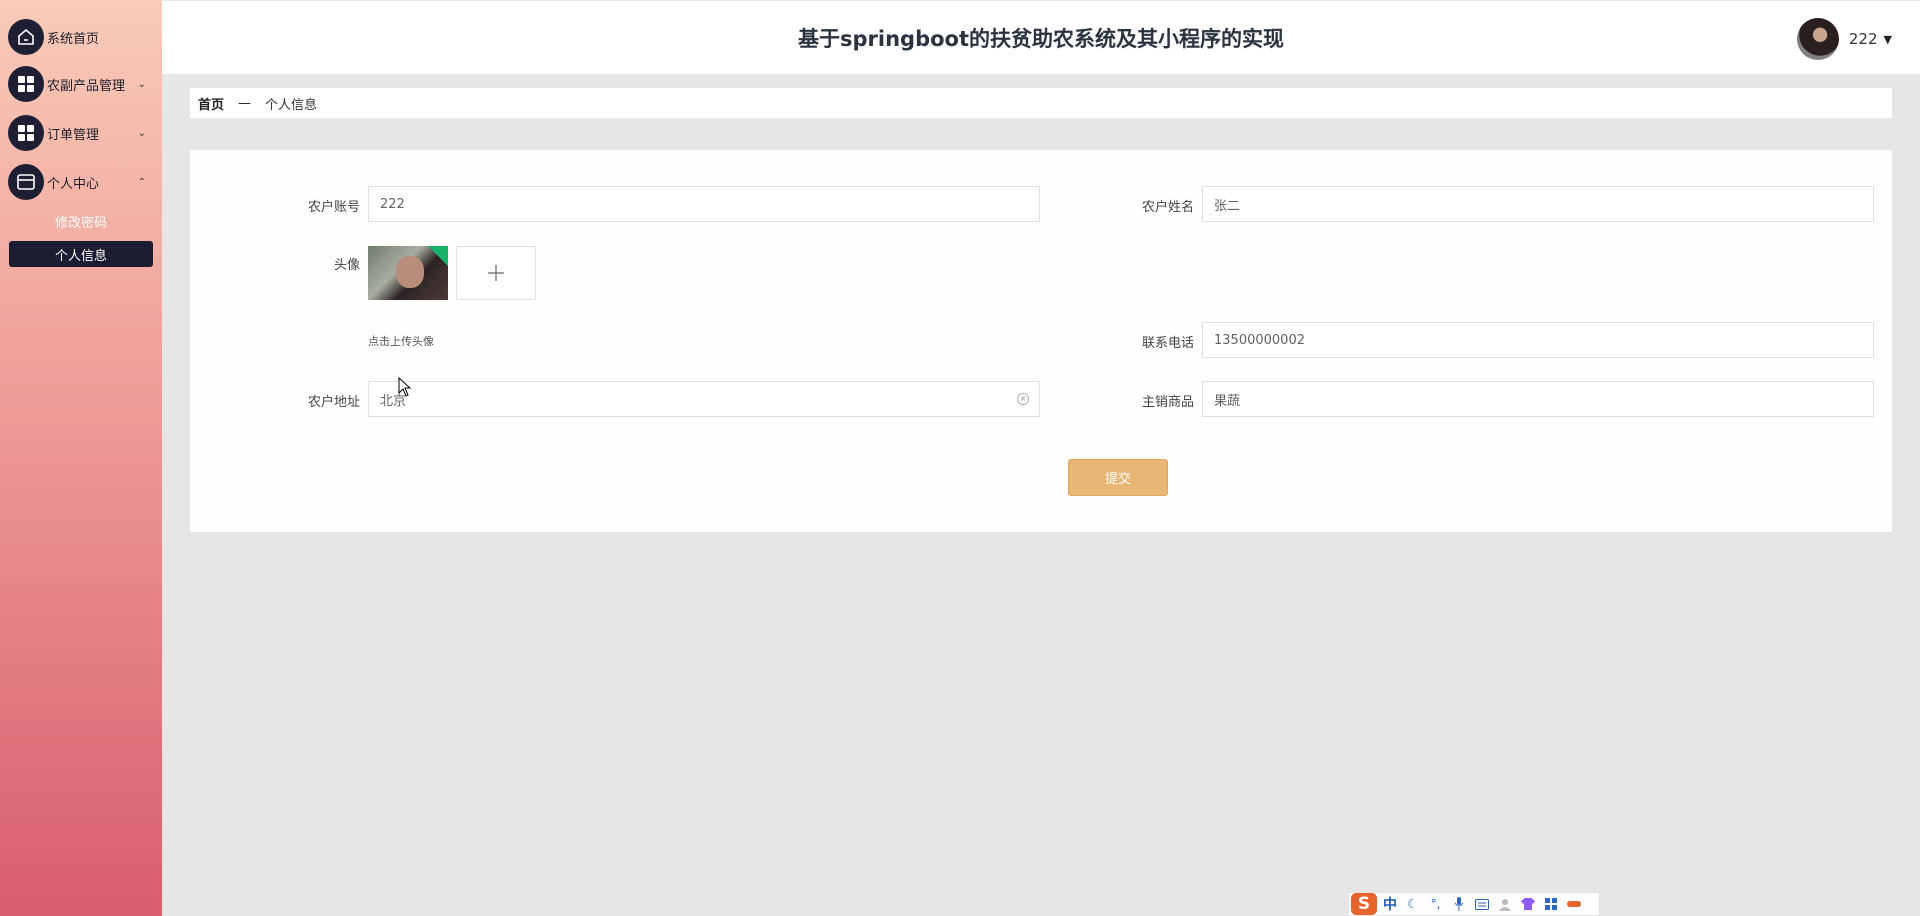 This screenshot has height=916, width=1920. Describe the element at coordinates (1527, 904) in the screenshot. I see `shirt-icon` at that location.